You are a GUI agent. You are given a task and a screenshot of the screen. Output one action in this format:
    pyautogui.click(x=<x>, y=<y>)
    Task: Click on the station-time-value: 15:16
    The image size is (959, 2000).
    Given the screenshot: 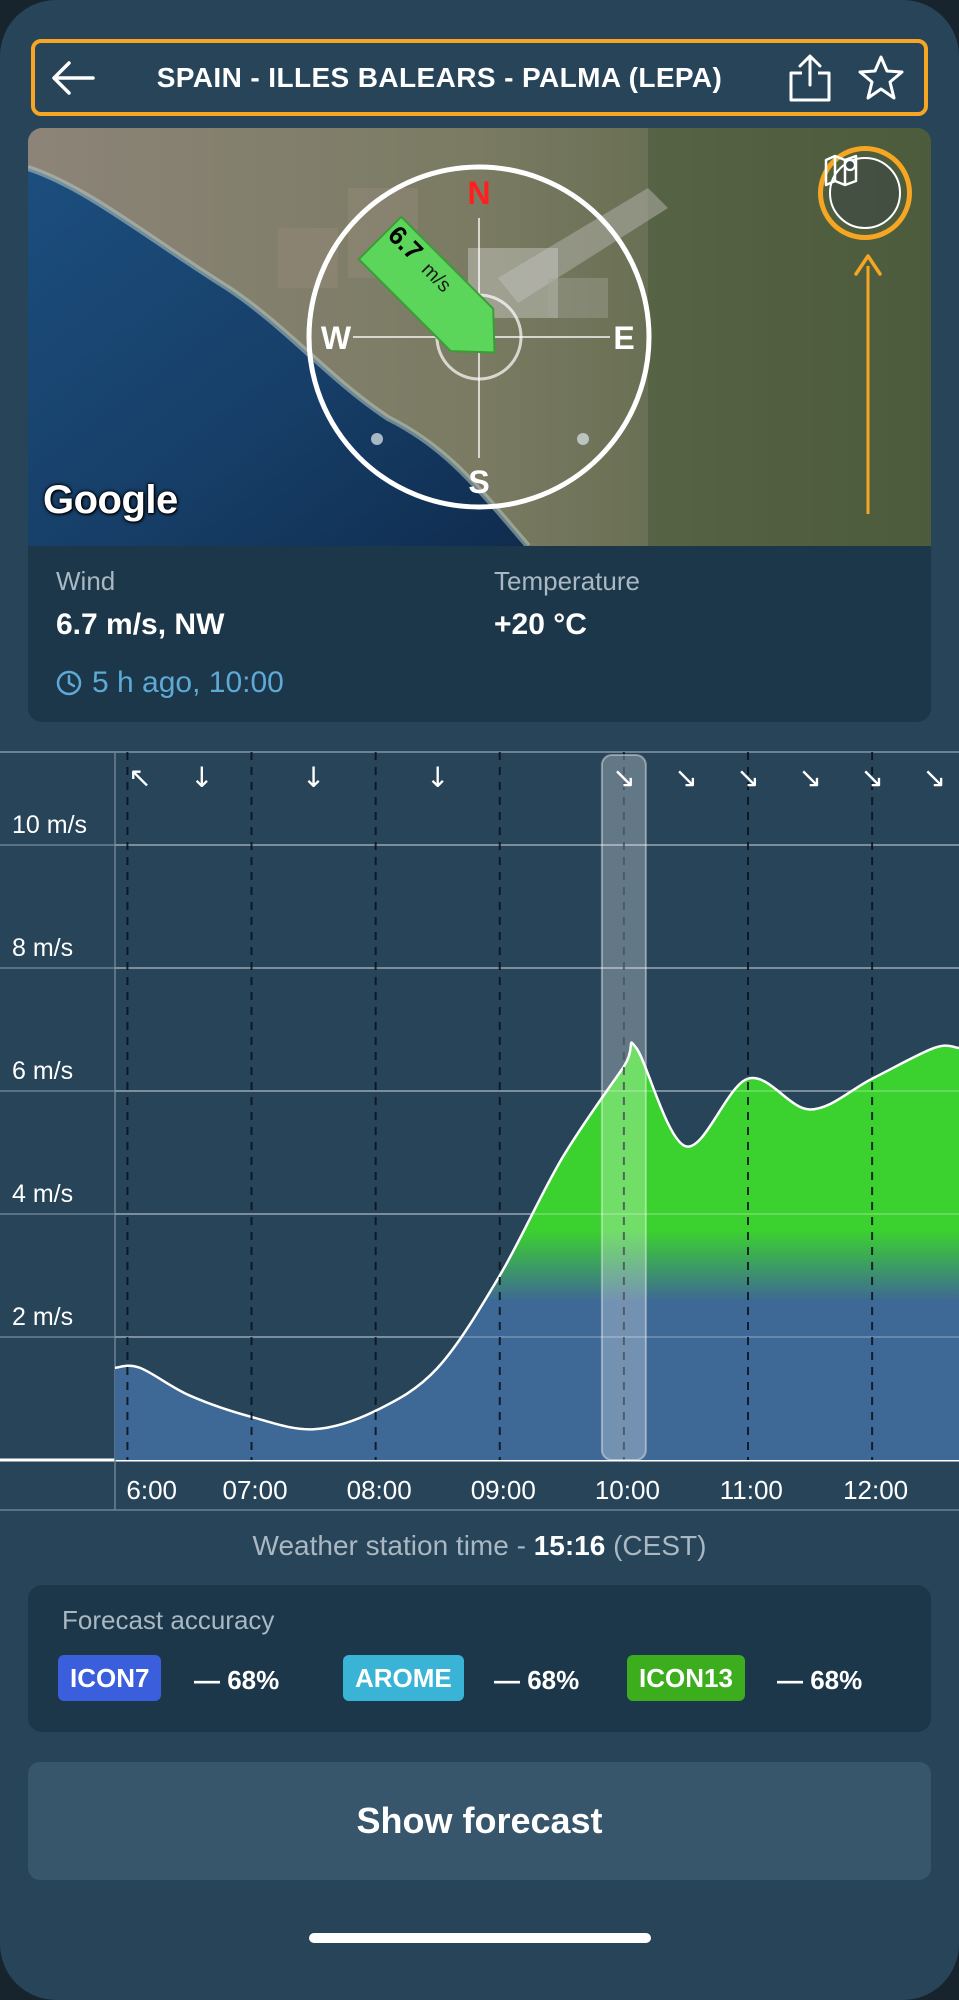 What is the action you would take?
    pyautogui.click(x=569, y=1545)
    